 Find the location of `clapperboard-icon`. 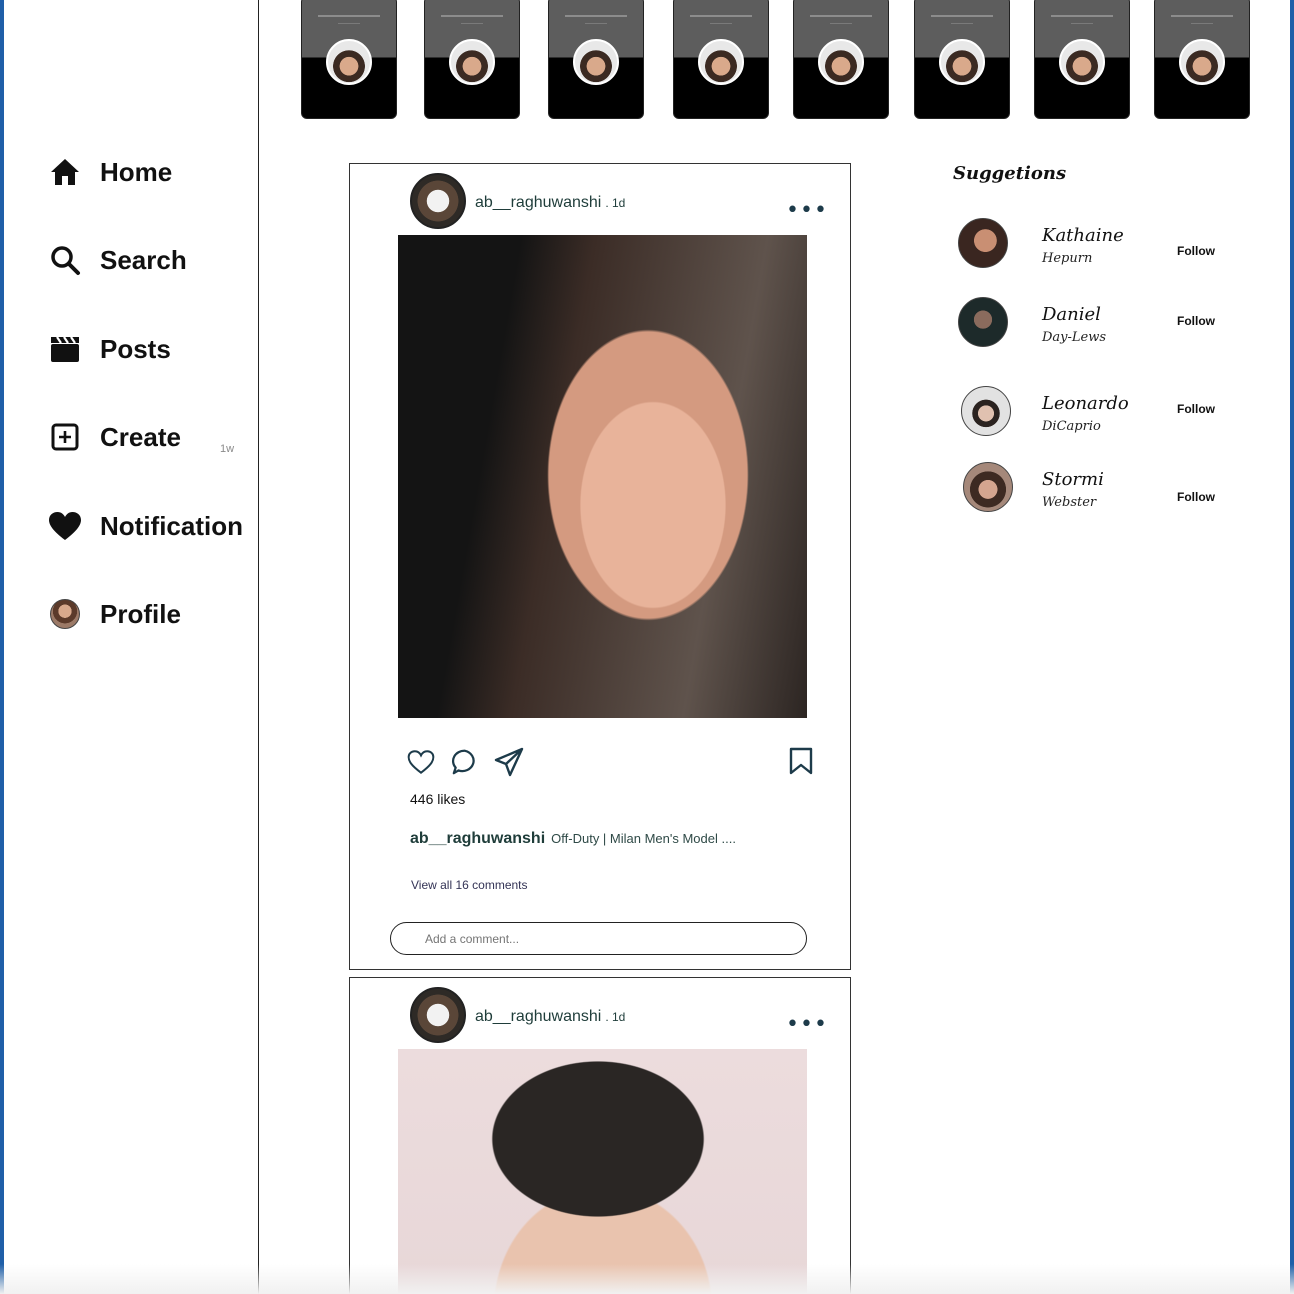

clapperboard-icon is located at coordinates (65, 349).